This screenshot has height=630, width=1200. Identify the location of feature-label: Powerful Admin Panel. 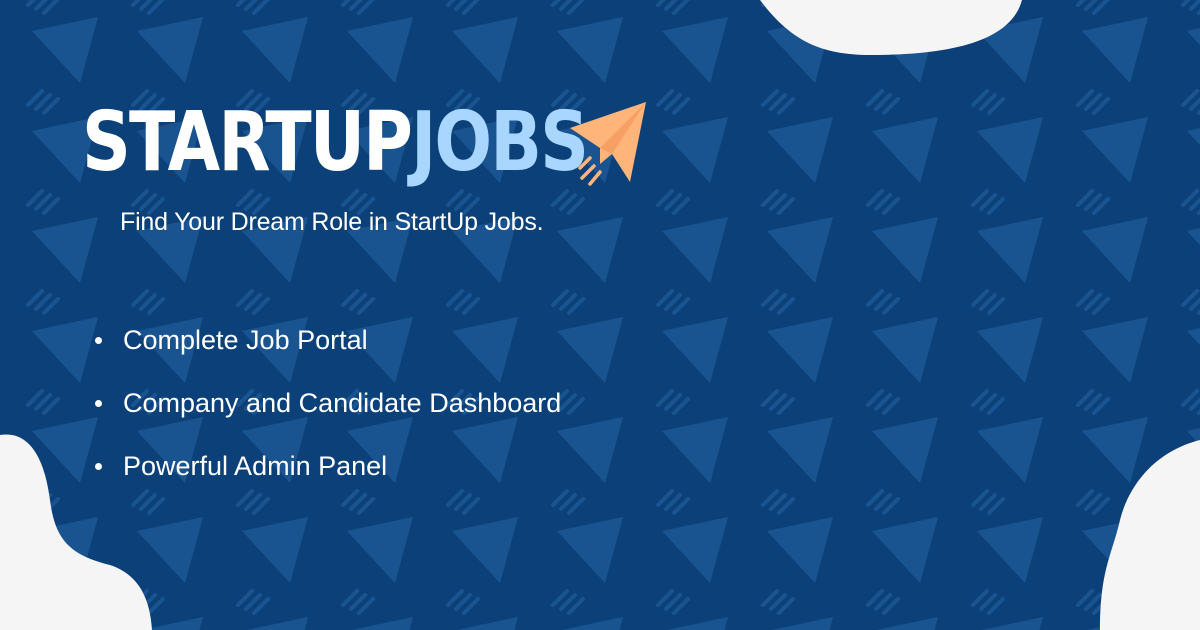
(255, 466).